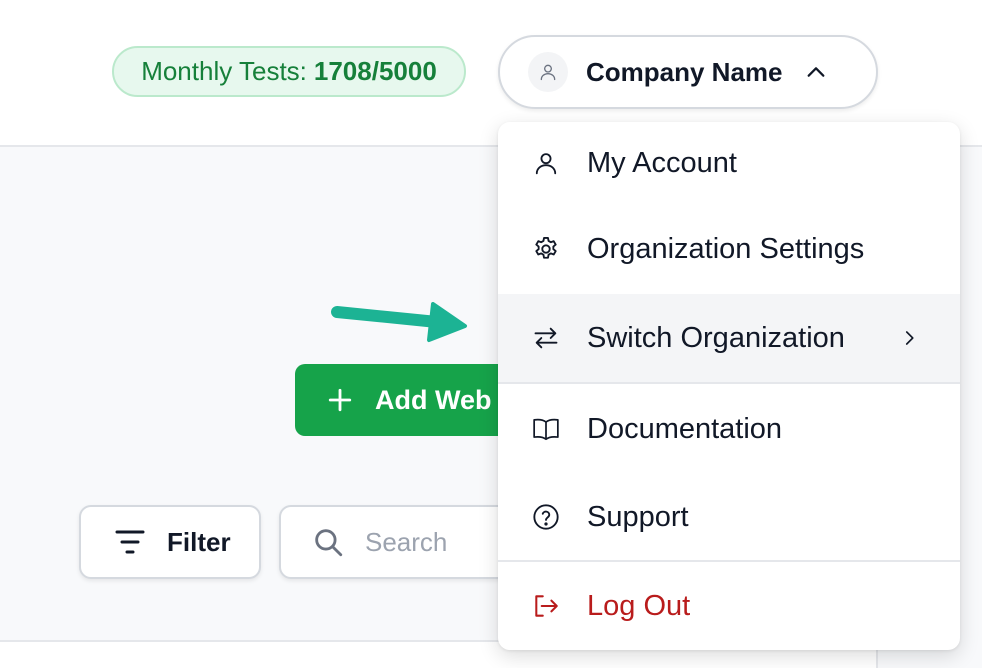 The image size is (982, 668). I want to click on search-icon, so click(328, 542).